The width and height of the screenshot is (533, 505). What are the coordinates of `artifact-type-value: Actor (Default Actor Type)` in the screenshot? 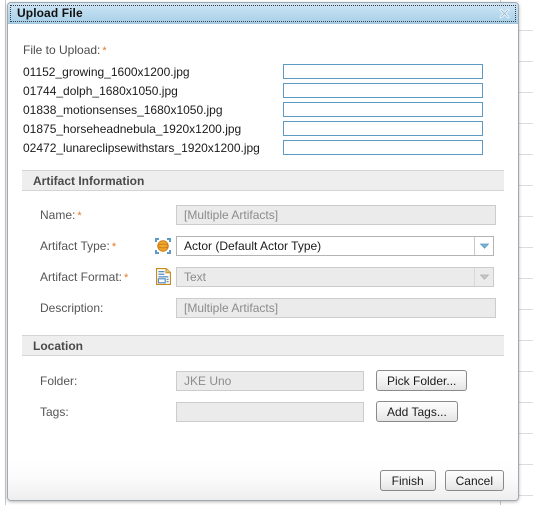 It's located at (253, 245).